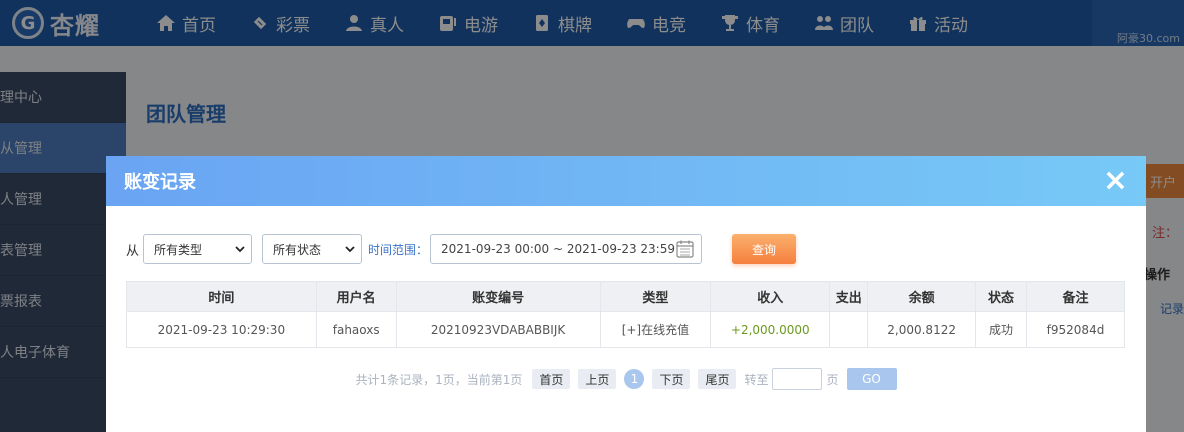  What do you see at coordinates (551, 379) in the screenshot?
I see `pager-first-button: 首页` at bounding box center [551, 379].